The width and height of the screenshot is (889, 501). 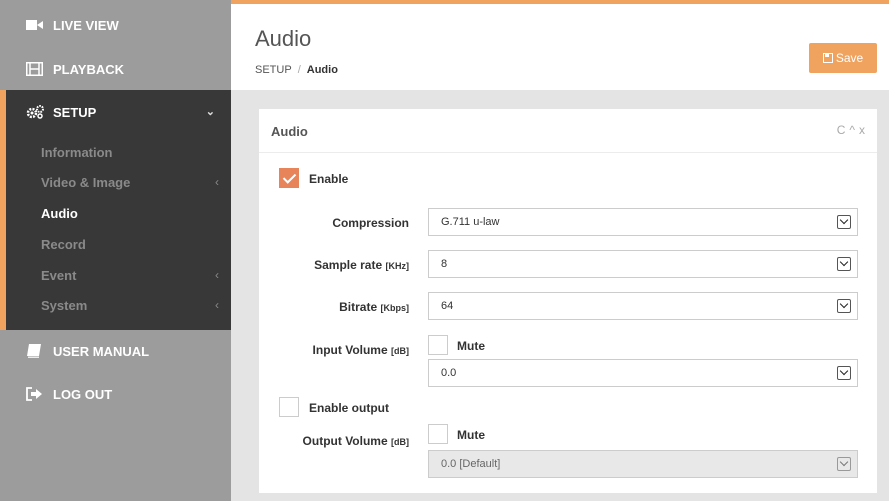 What do you see at coordinates (289, 407) in the screenshot?
I see `enable-output-checkbox` at bounding box center [289, 407].